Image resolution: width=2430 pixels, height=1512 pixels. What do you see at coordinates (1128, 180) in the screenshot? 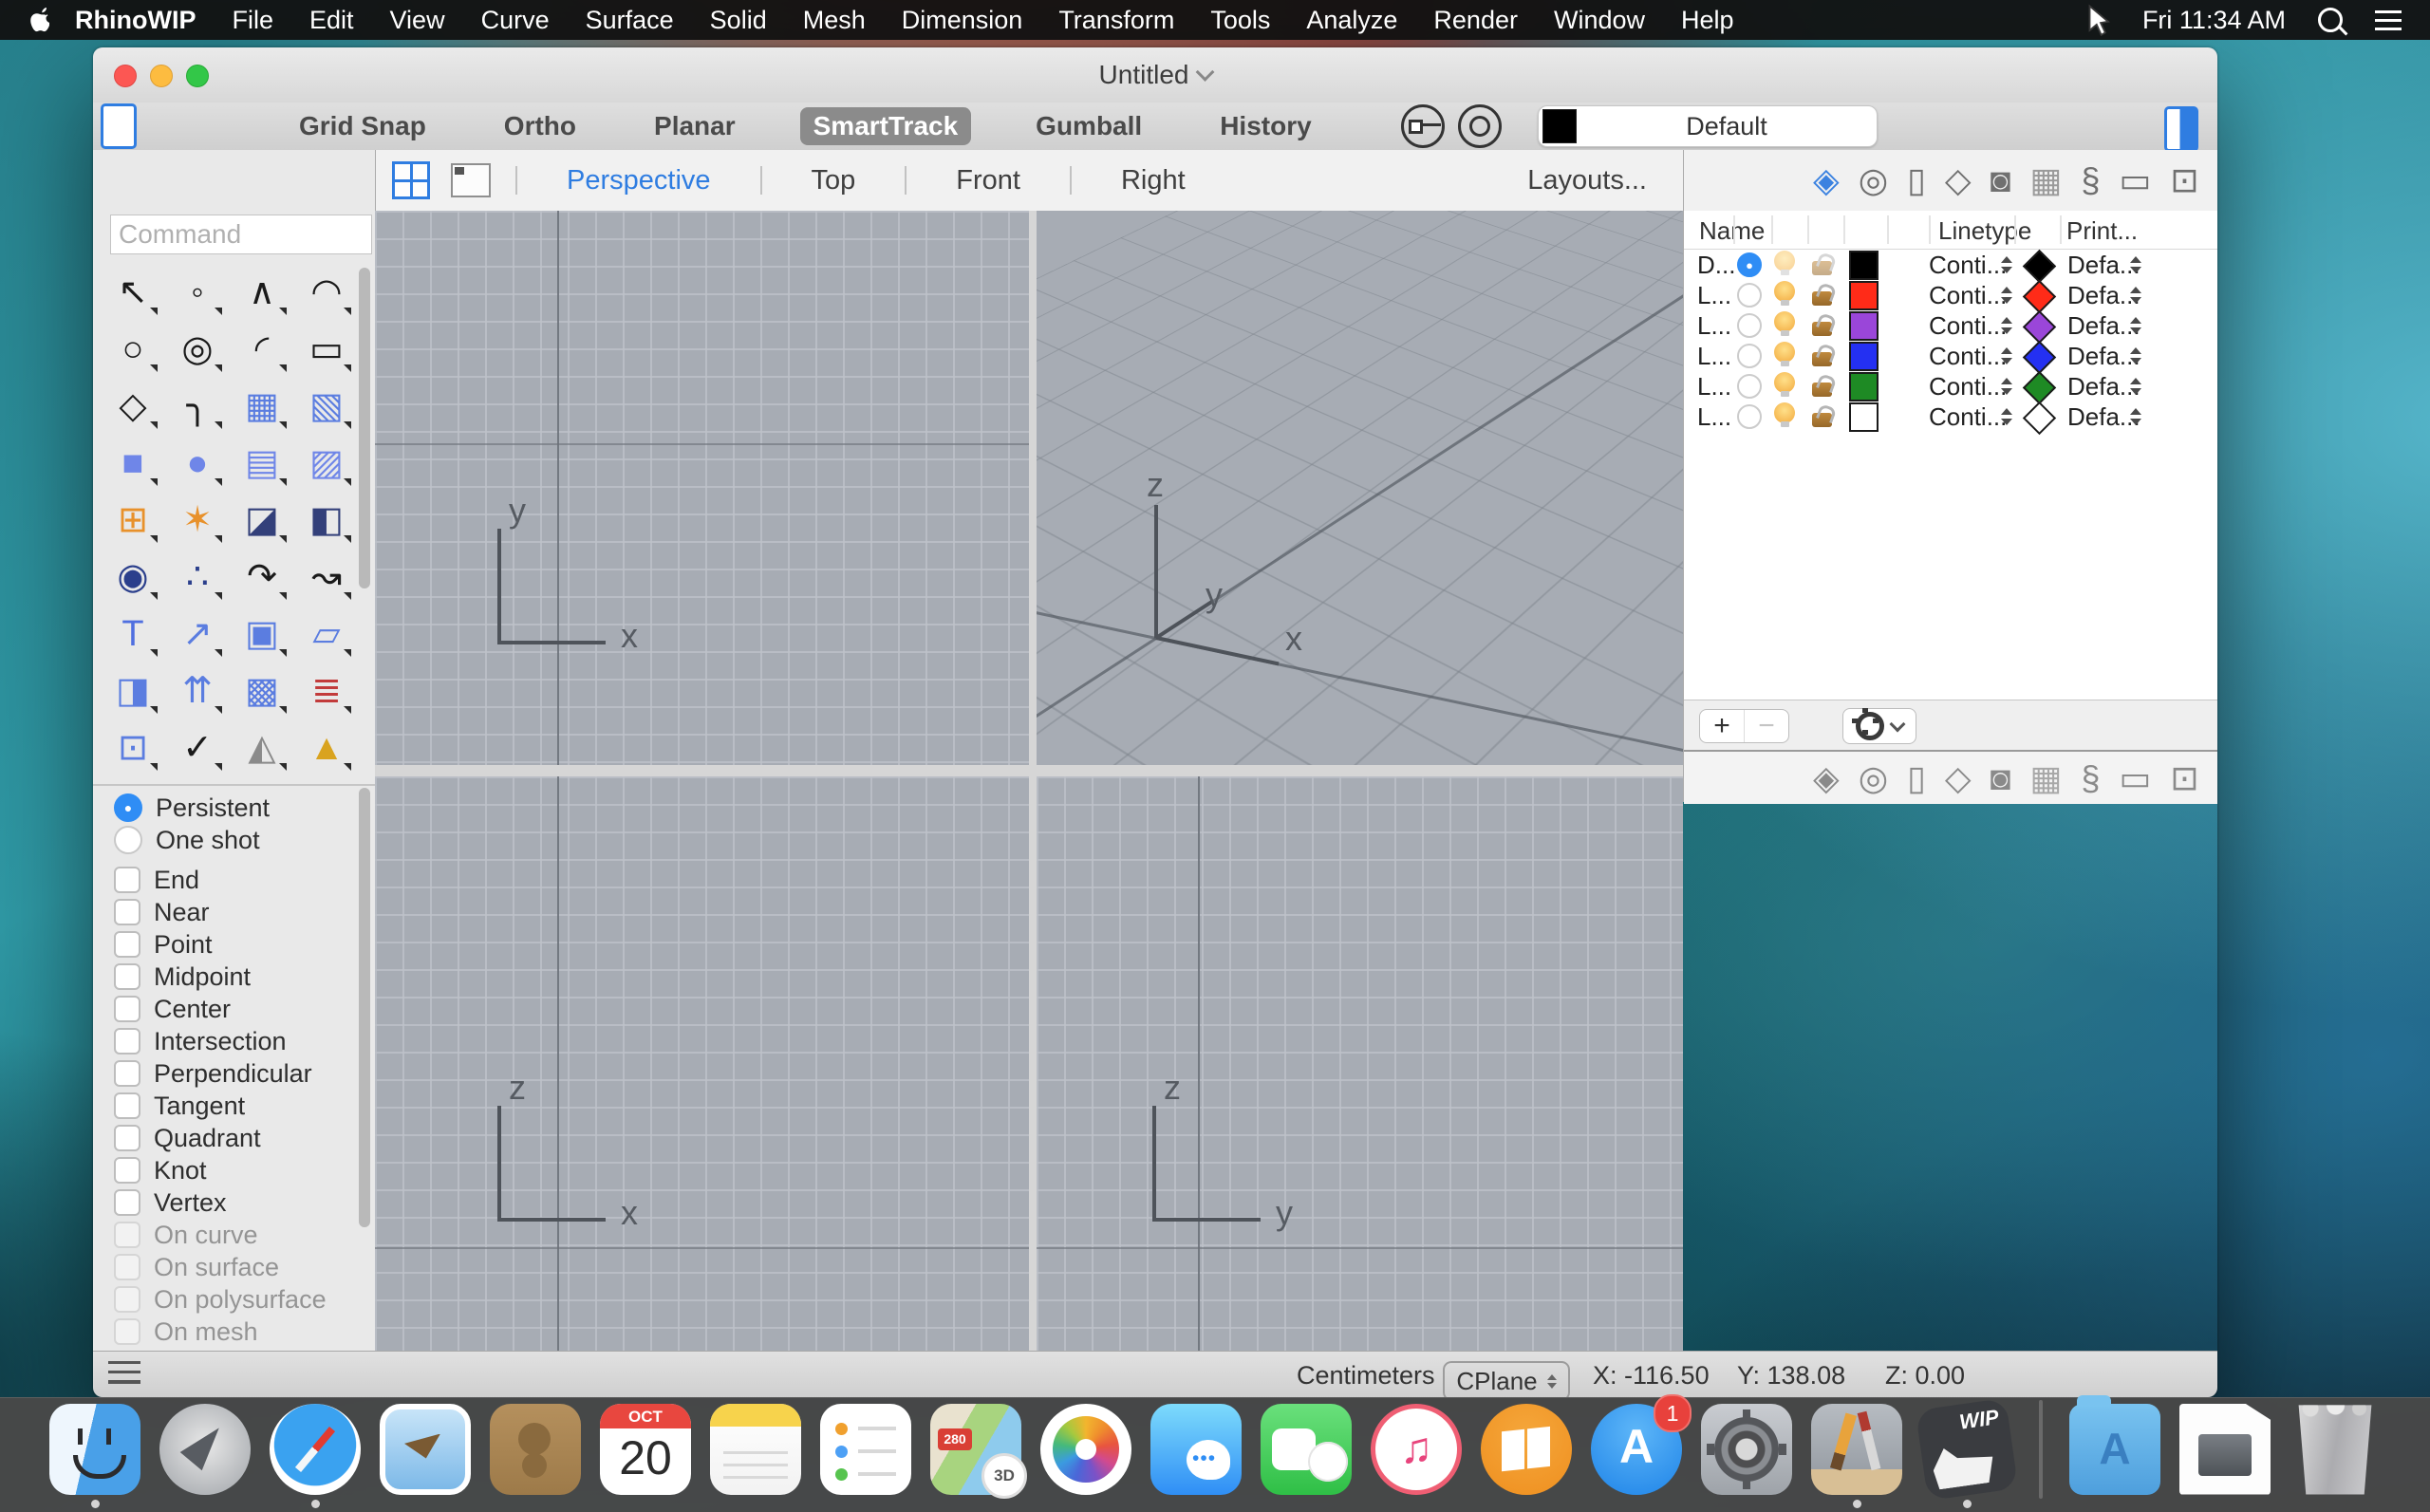
I see `viewport-tab: Right` at bounding box center [1128, 180].